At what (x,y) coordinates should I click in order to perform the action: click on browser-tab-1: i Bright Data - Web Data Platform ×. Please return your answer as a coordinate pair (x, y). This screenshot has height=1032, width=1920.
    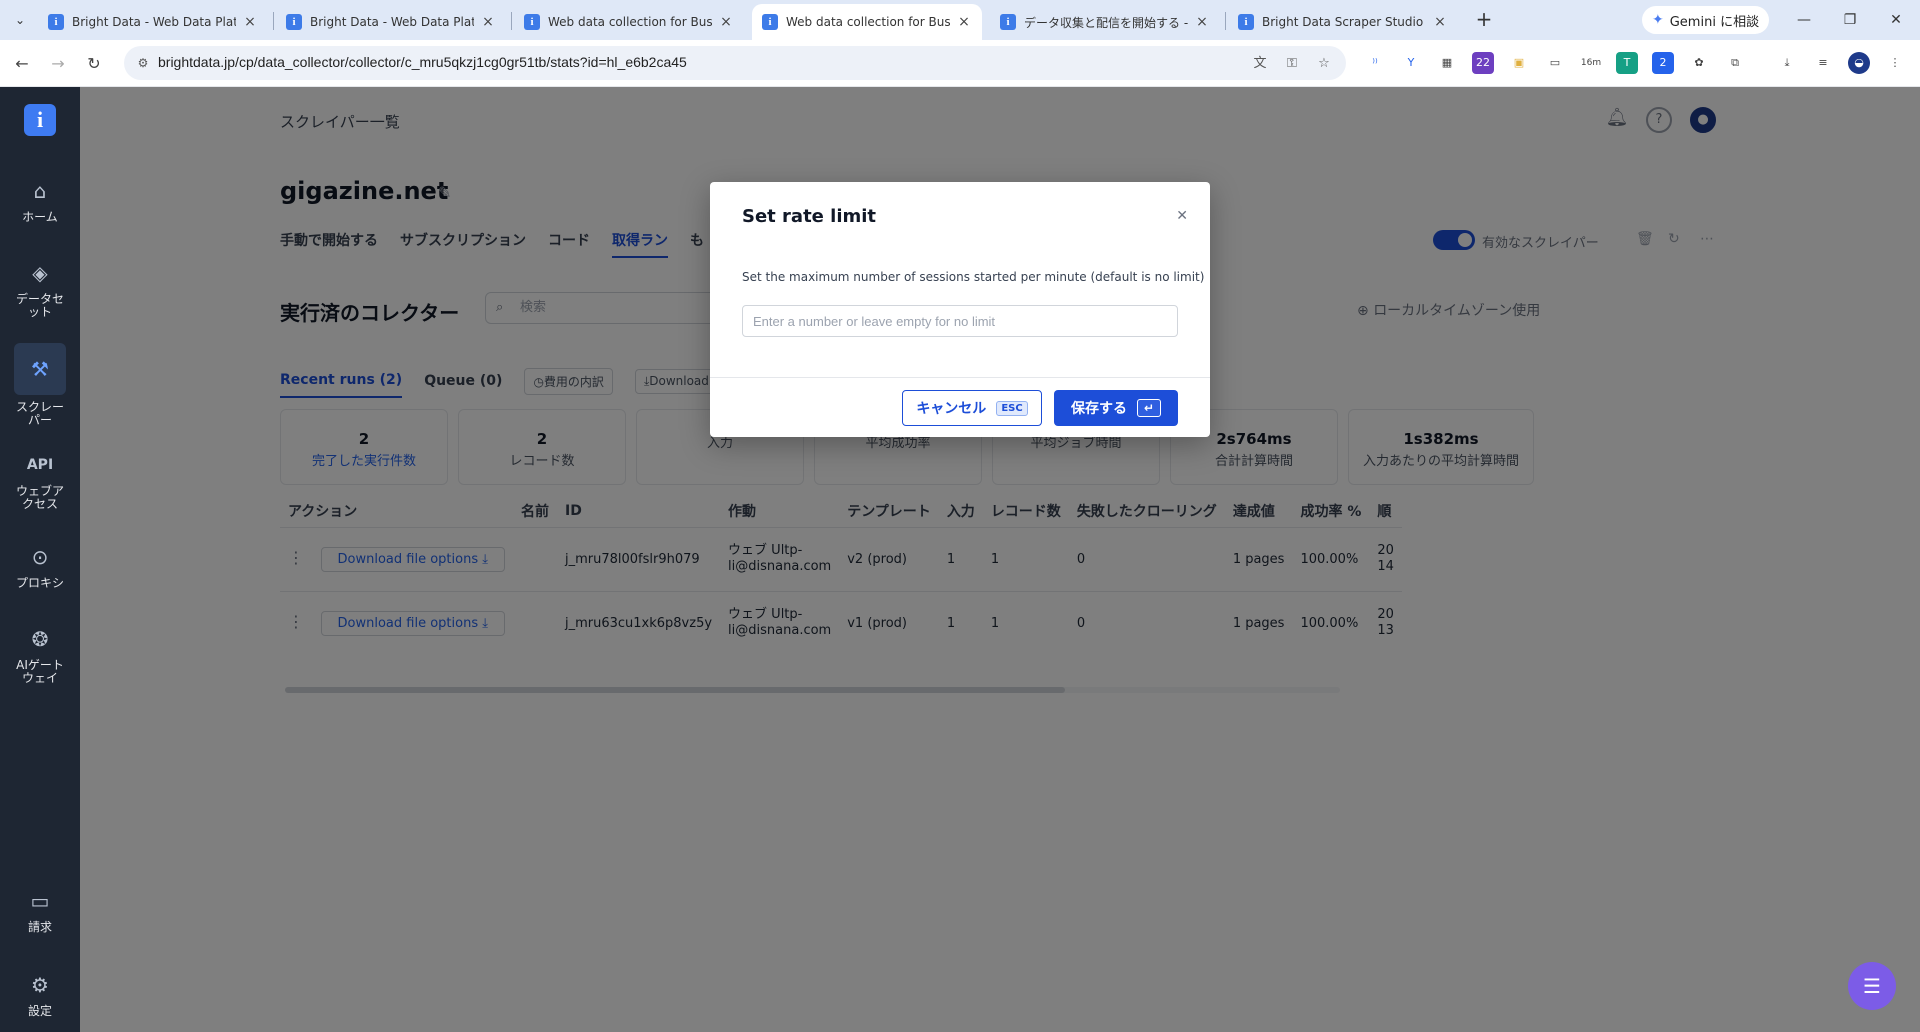
    Looking at the image, I should click on (153, 22).